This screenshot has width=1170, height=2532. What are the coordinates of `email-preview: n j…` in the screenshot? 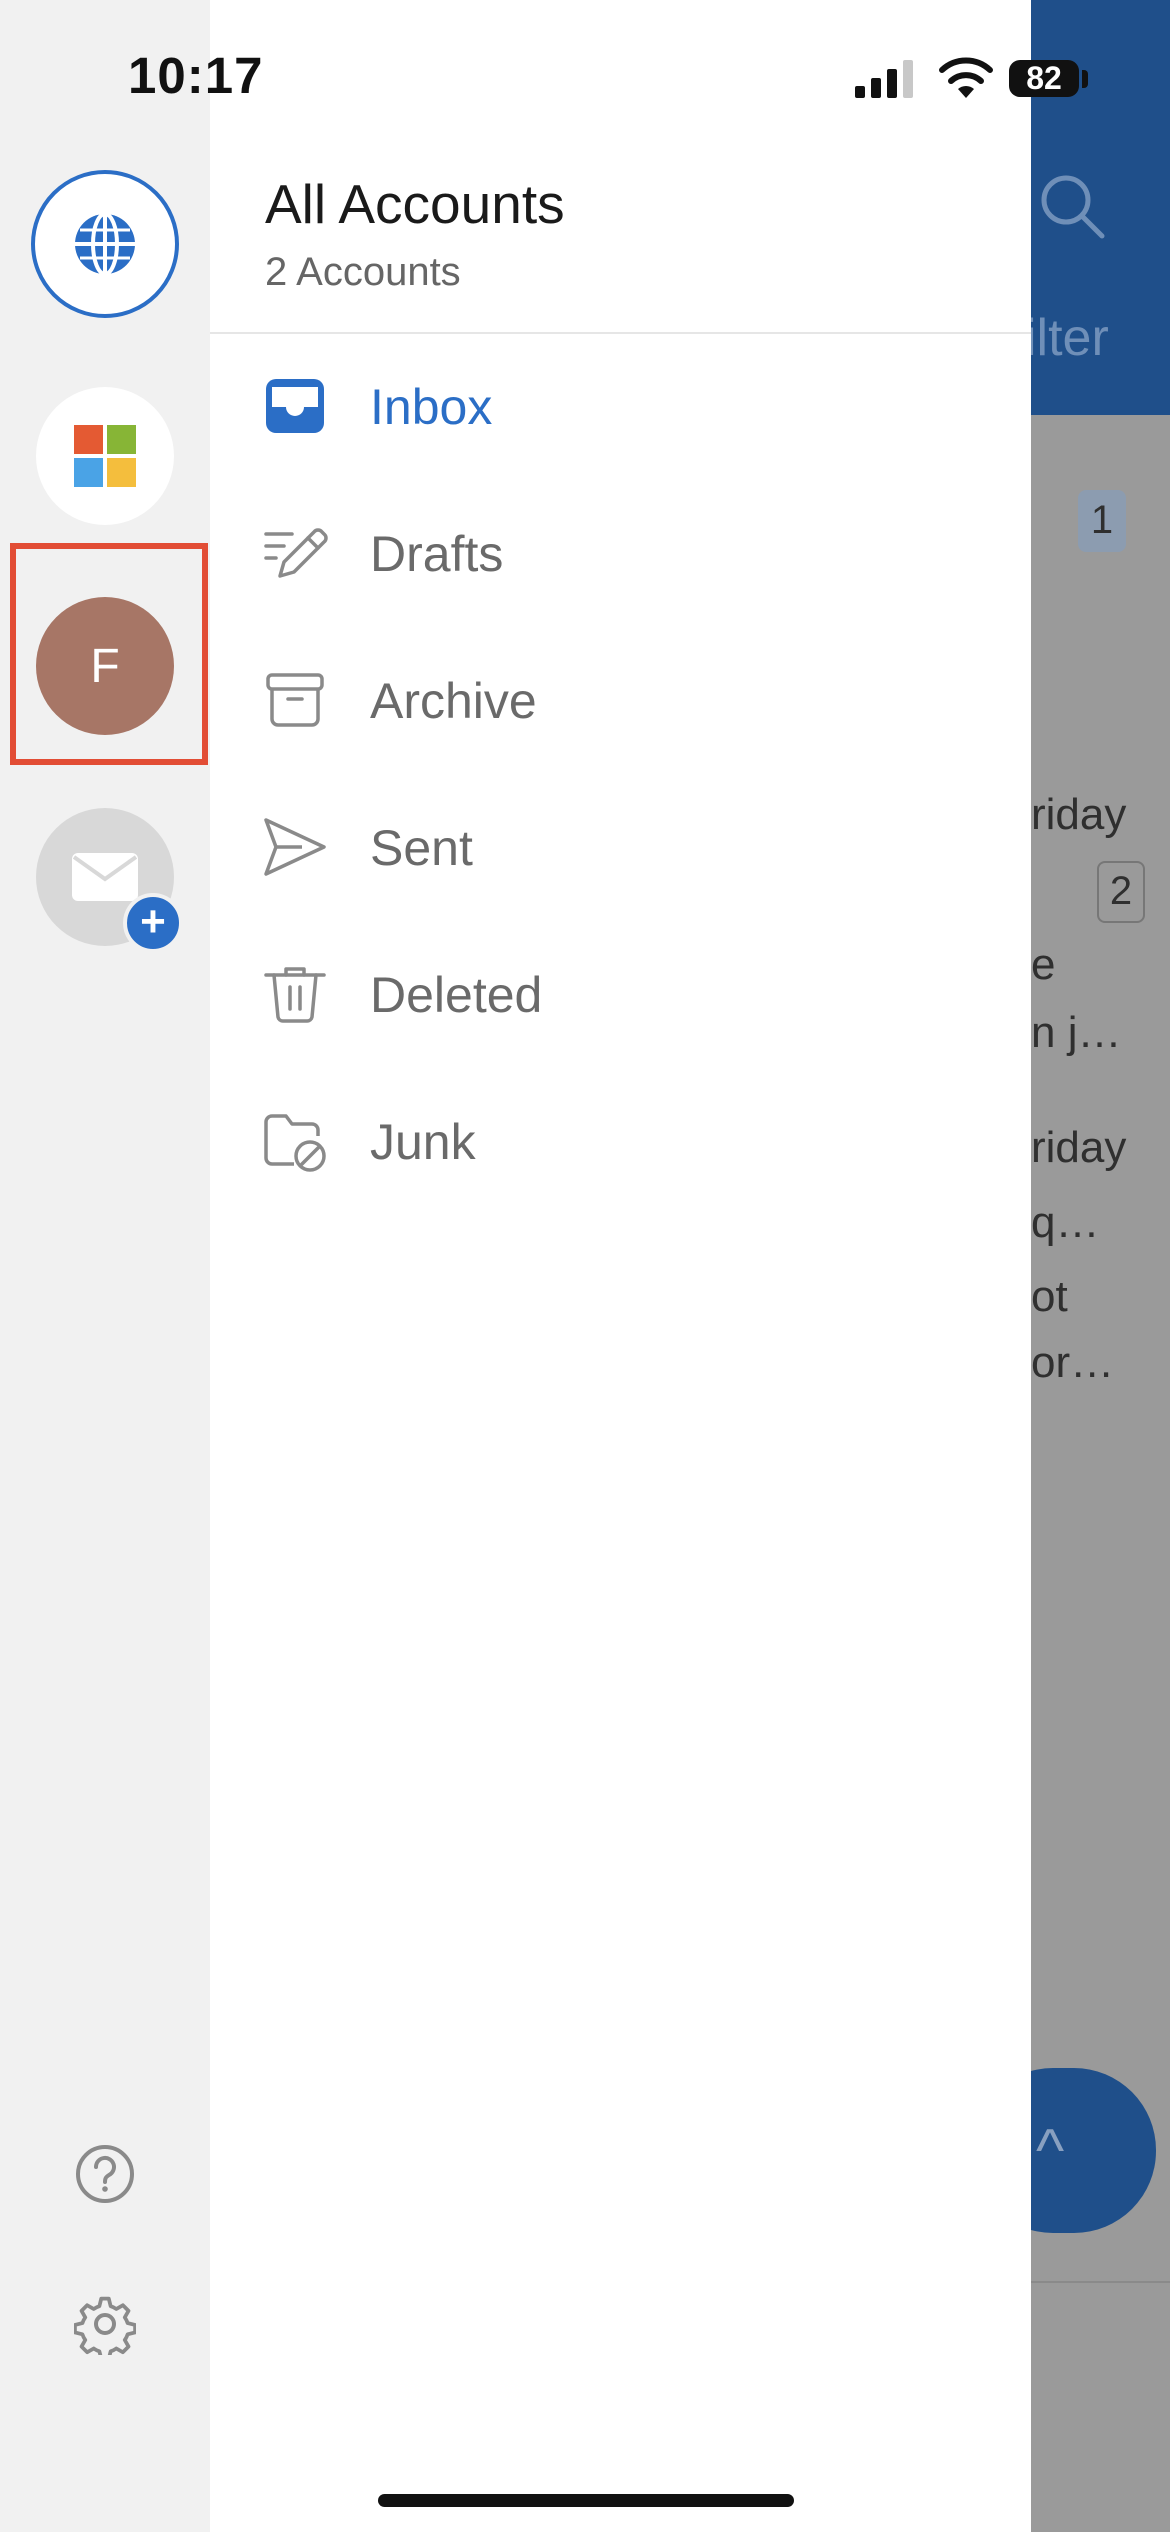 It's located at (1076, 1032).